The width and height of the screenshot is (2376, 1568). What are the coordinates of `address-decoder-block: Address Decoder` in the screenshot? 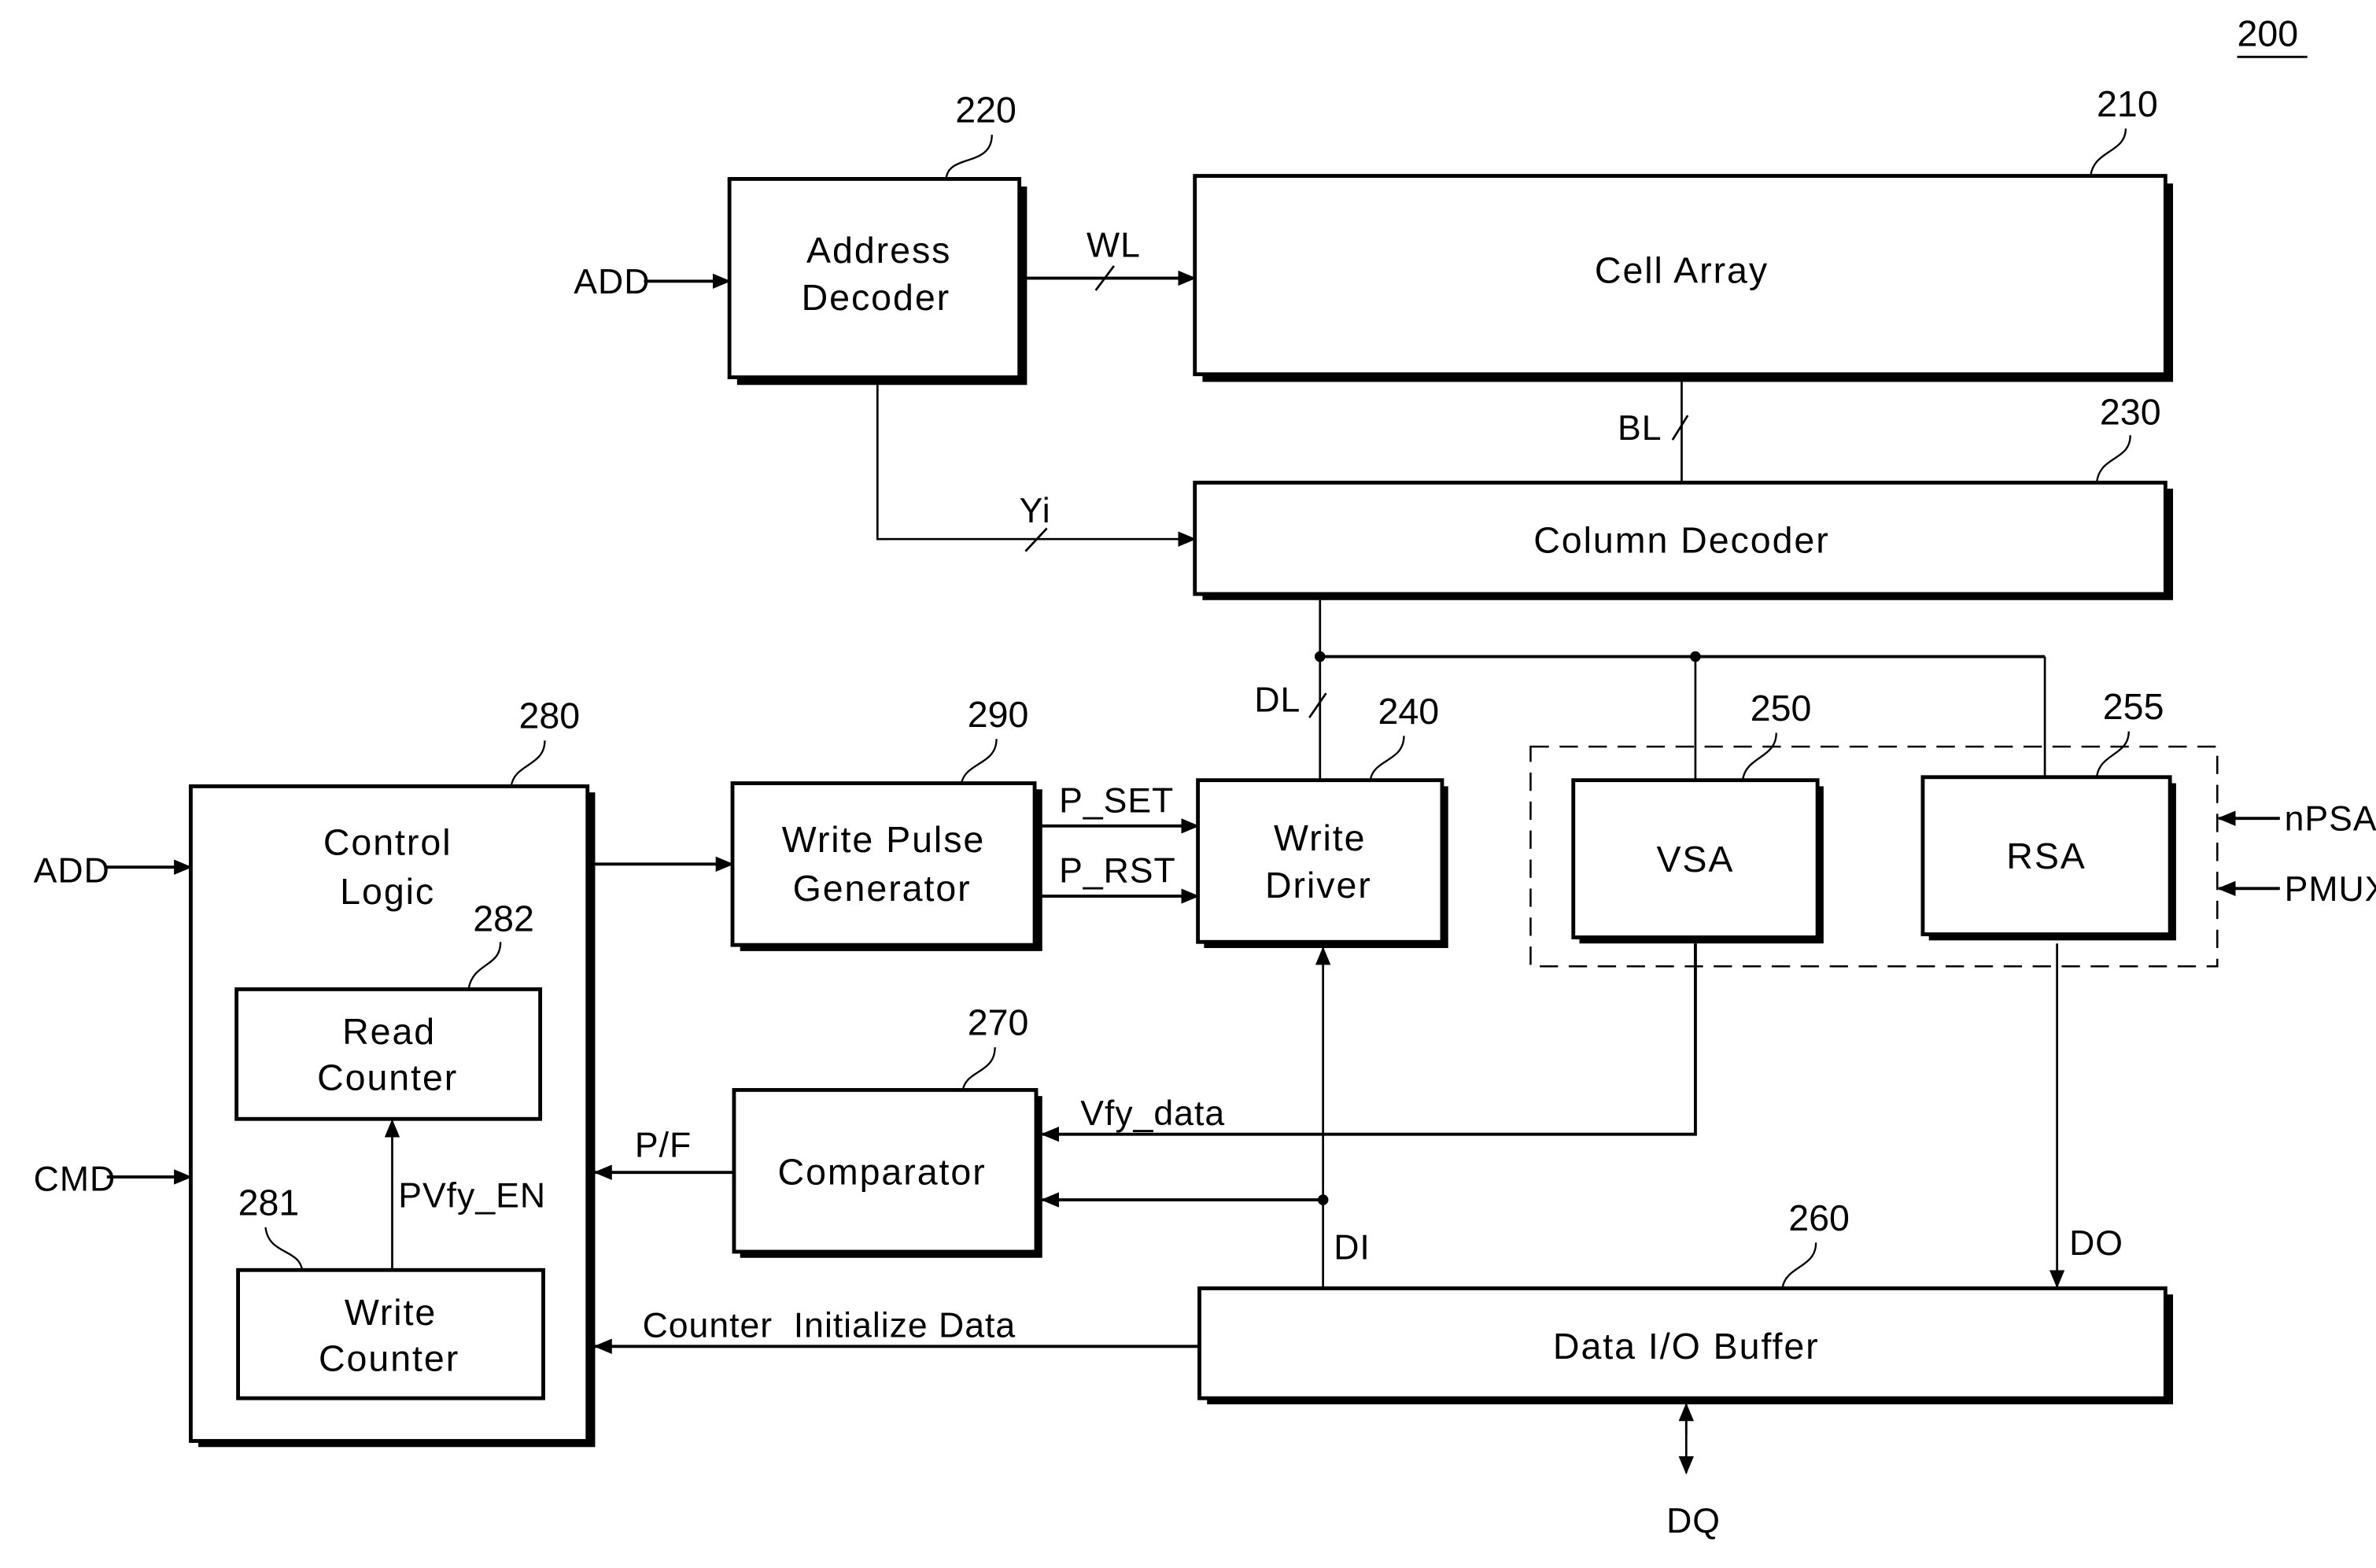 It's located at (877, 281).